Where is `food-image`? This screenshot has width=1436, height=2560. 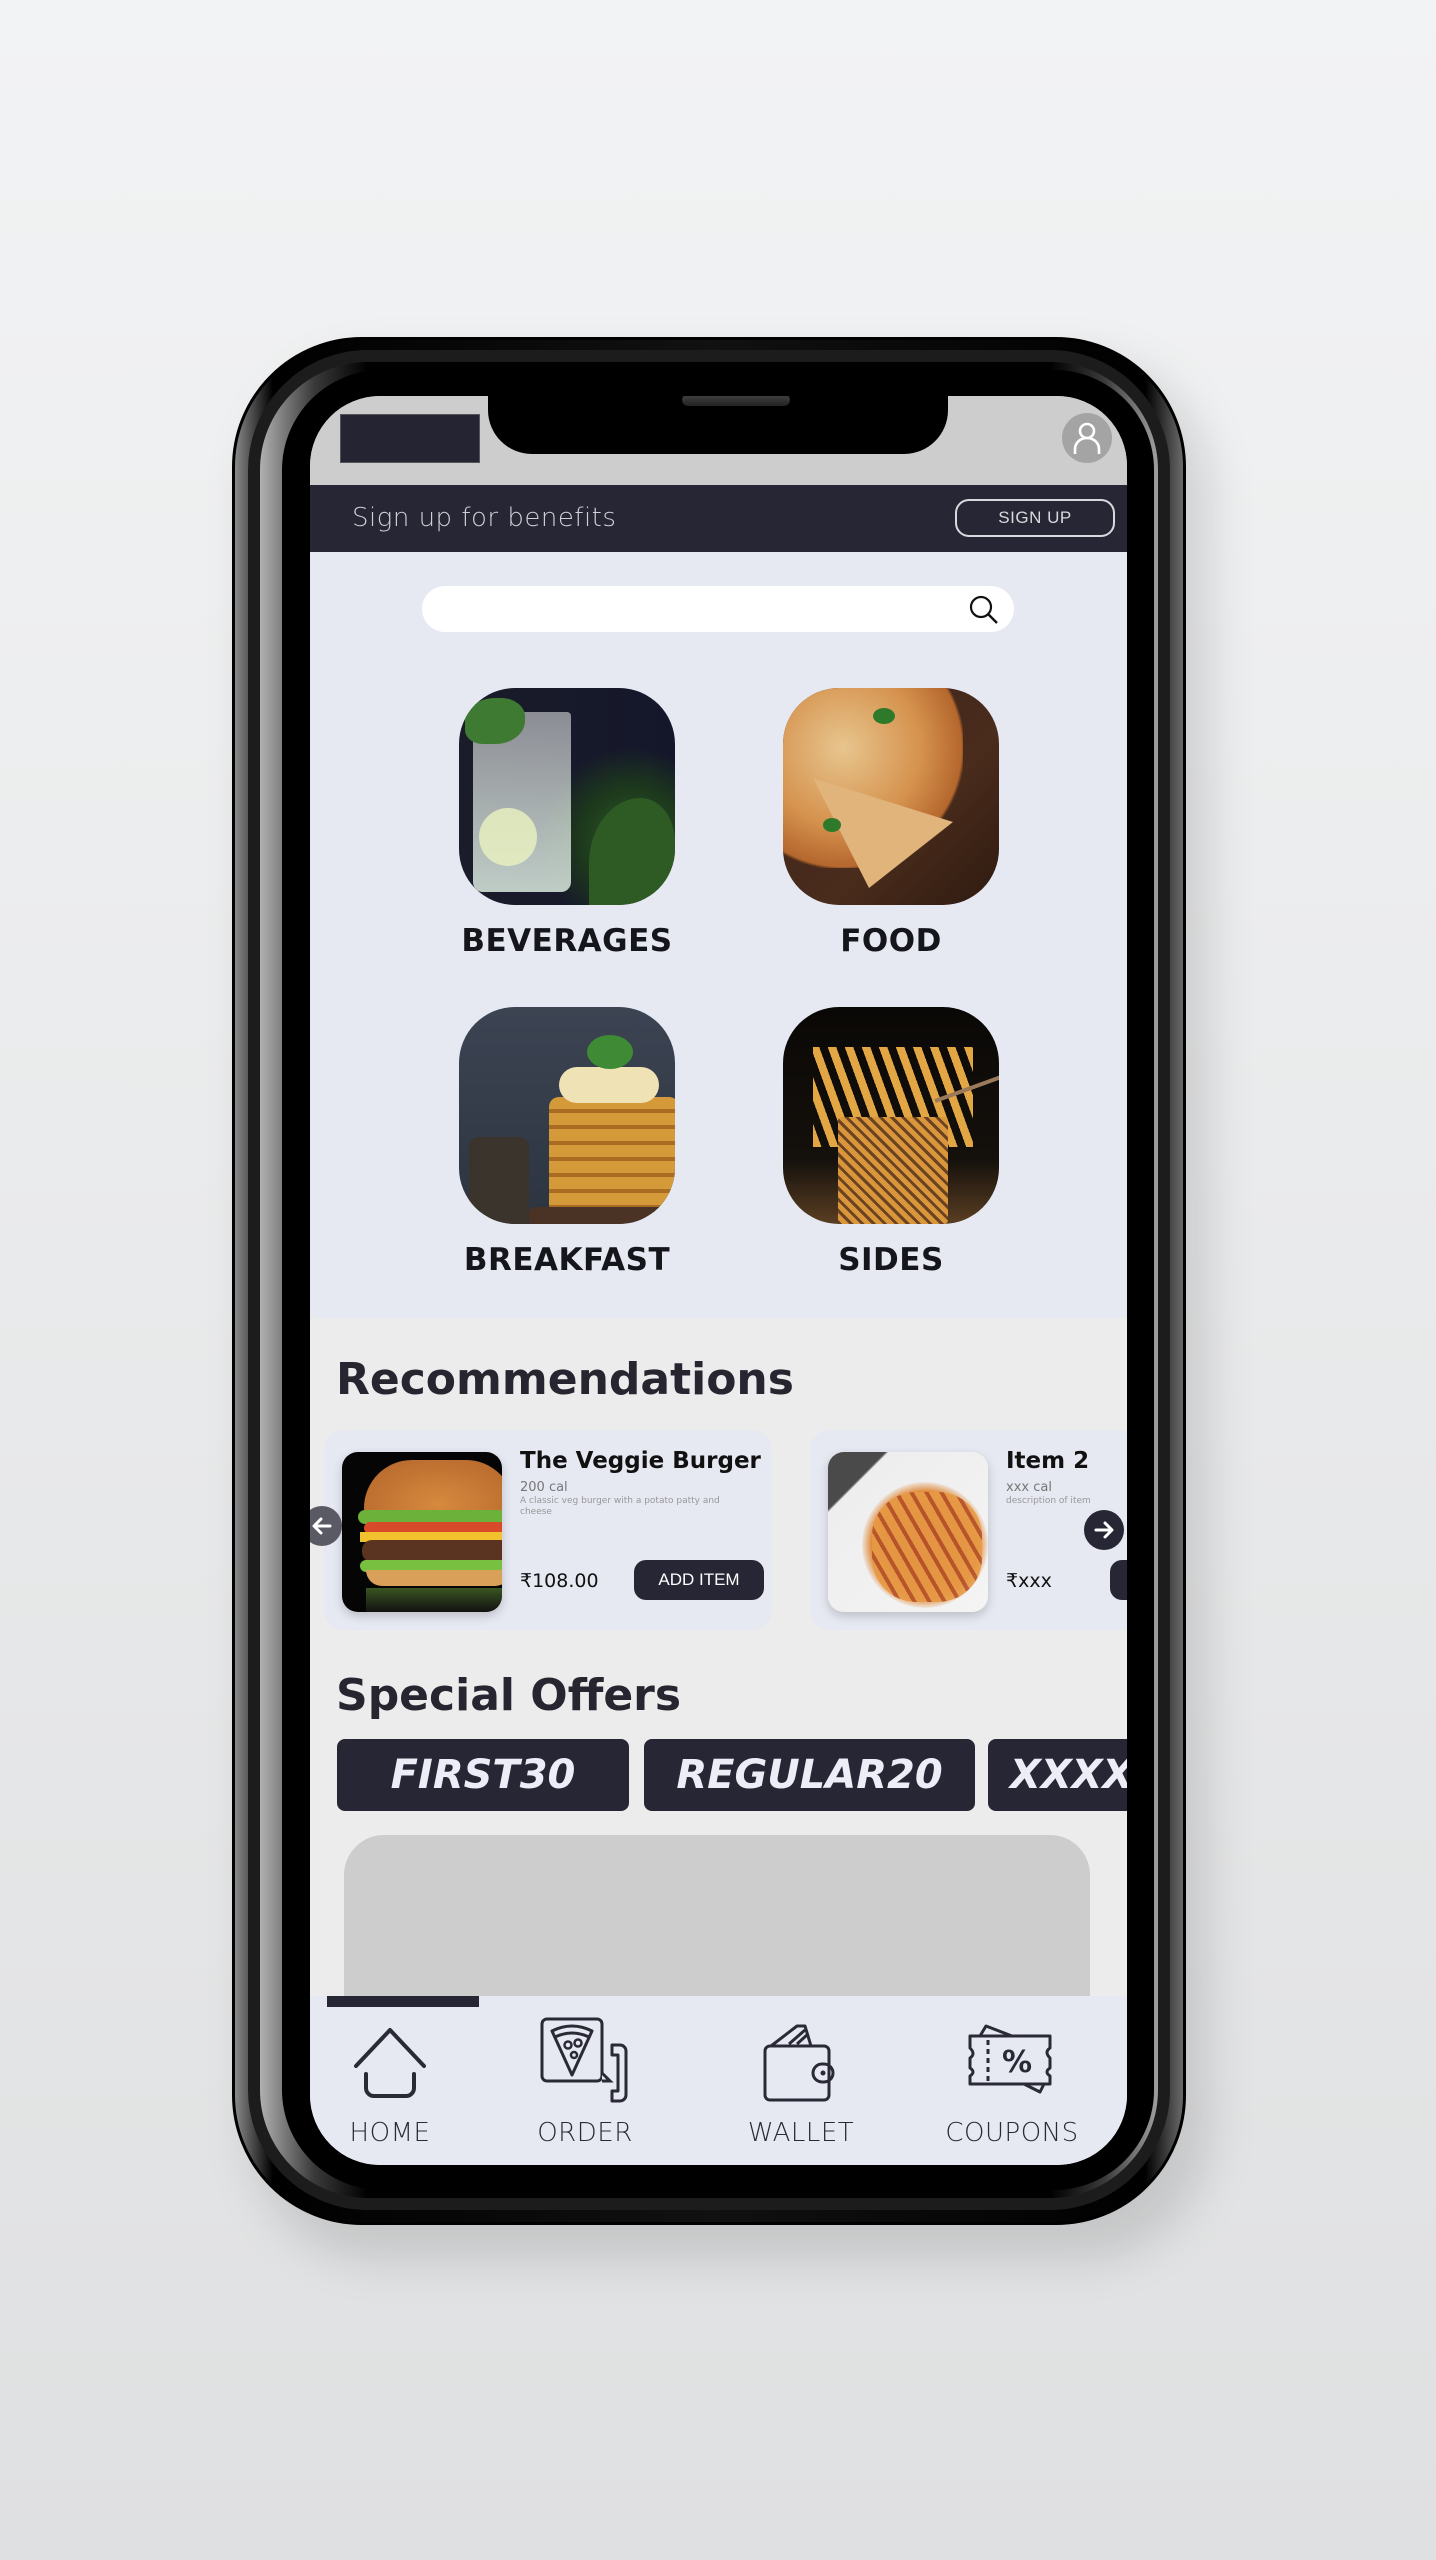
food-image is located at coordinates (891, 796).